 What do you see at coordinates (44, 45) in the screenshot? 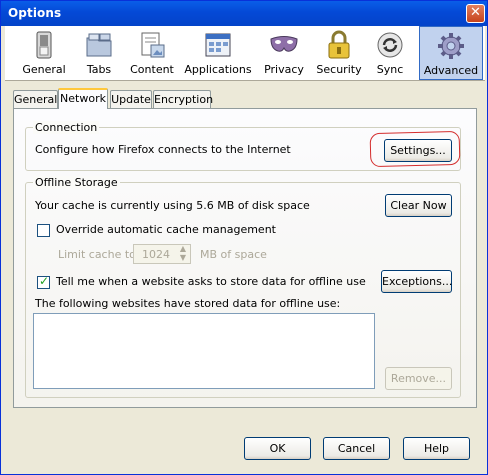
I see `general-switch-icon` at bounding box center [44, 45].